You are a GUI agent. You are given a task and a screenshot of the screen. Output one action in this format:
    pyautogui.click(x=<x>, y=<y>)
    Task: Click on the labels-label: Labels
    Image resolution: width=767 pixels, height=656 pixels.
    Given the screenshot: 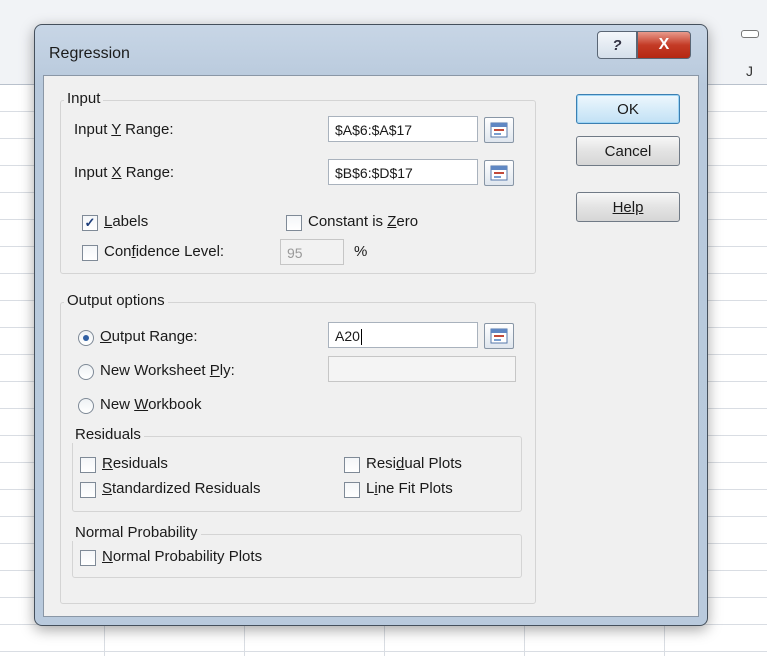 What is the action you would take?
    pyautogui.click(x=126, y=221)
    